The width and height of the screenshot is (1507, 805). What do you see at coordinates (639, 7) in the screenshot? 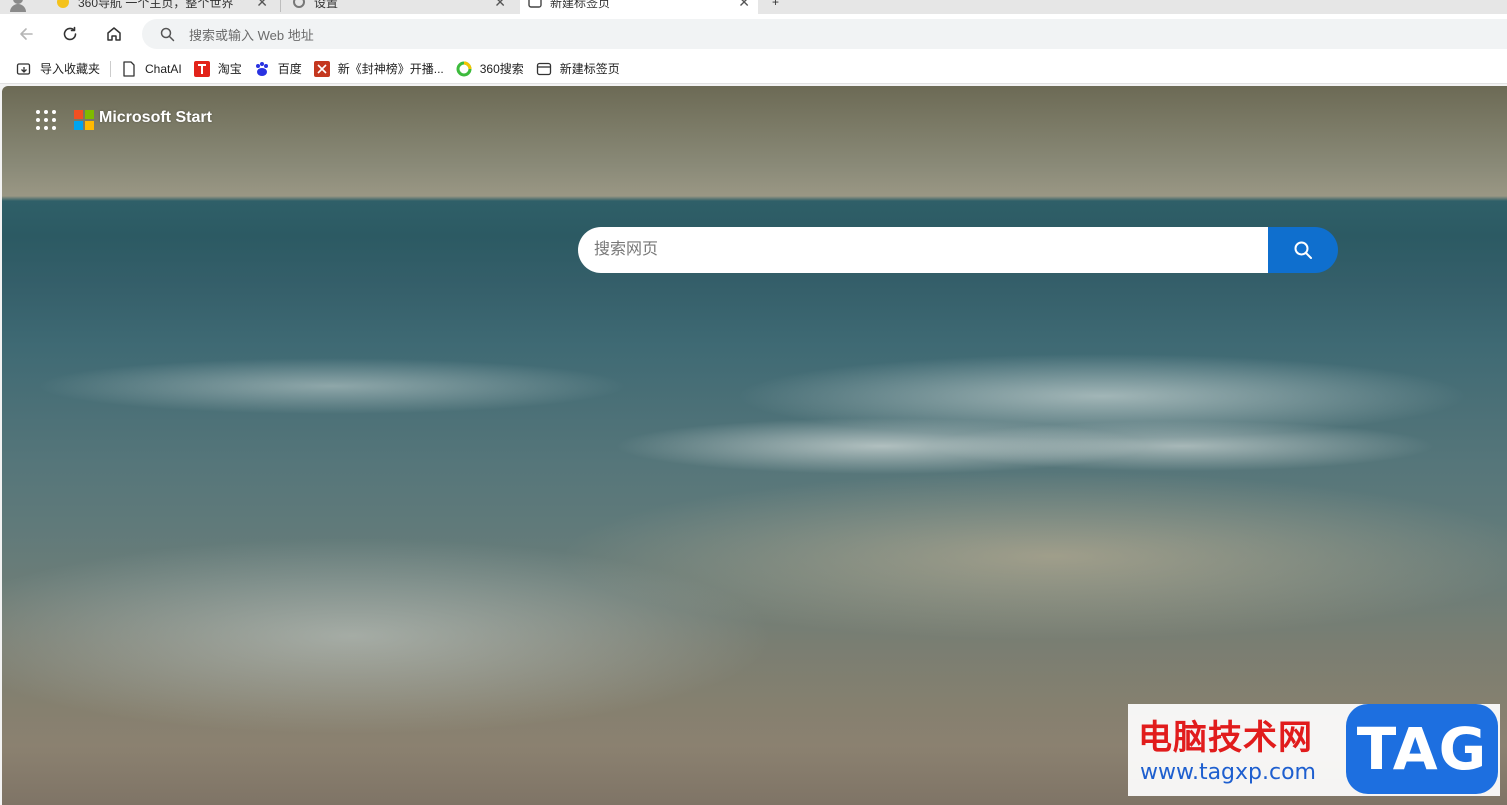
I see `tab-new-tab: 新建标签页 ✕` at bounding box center [639, 7].